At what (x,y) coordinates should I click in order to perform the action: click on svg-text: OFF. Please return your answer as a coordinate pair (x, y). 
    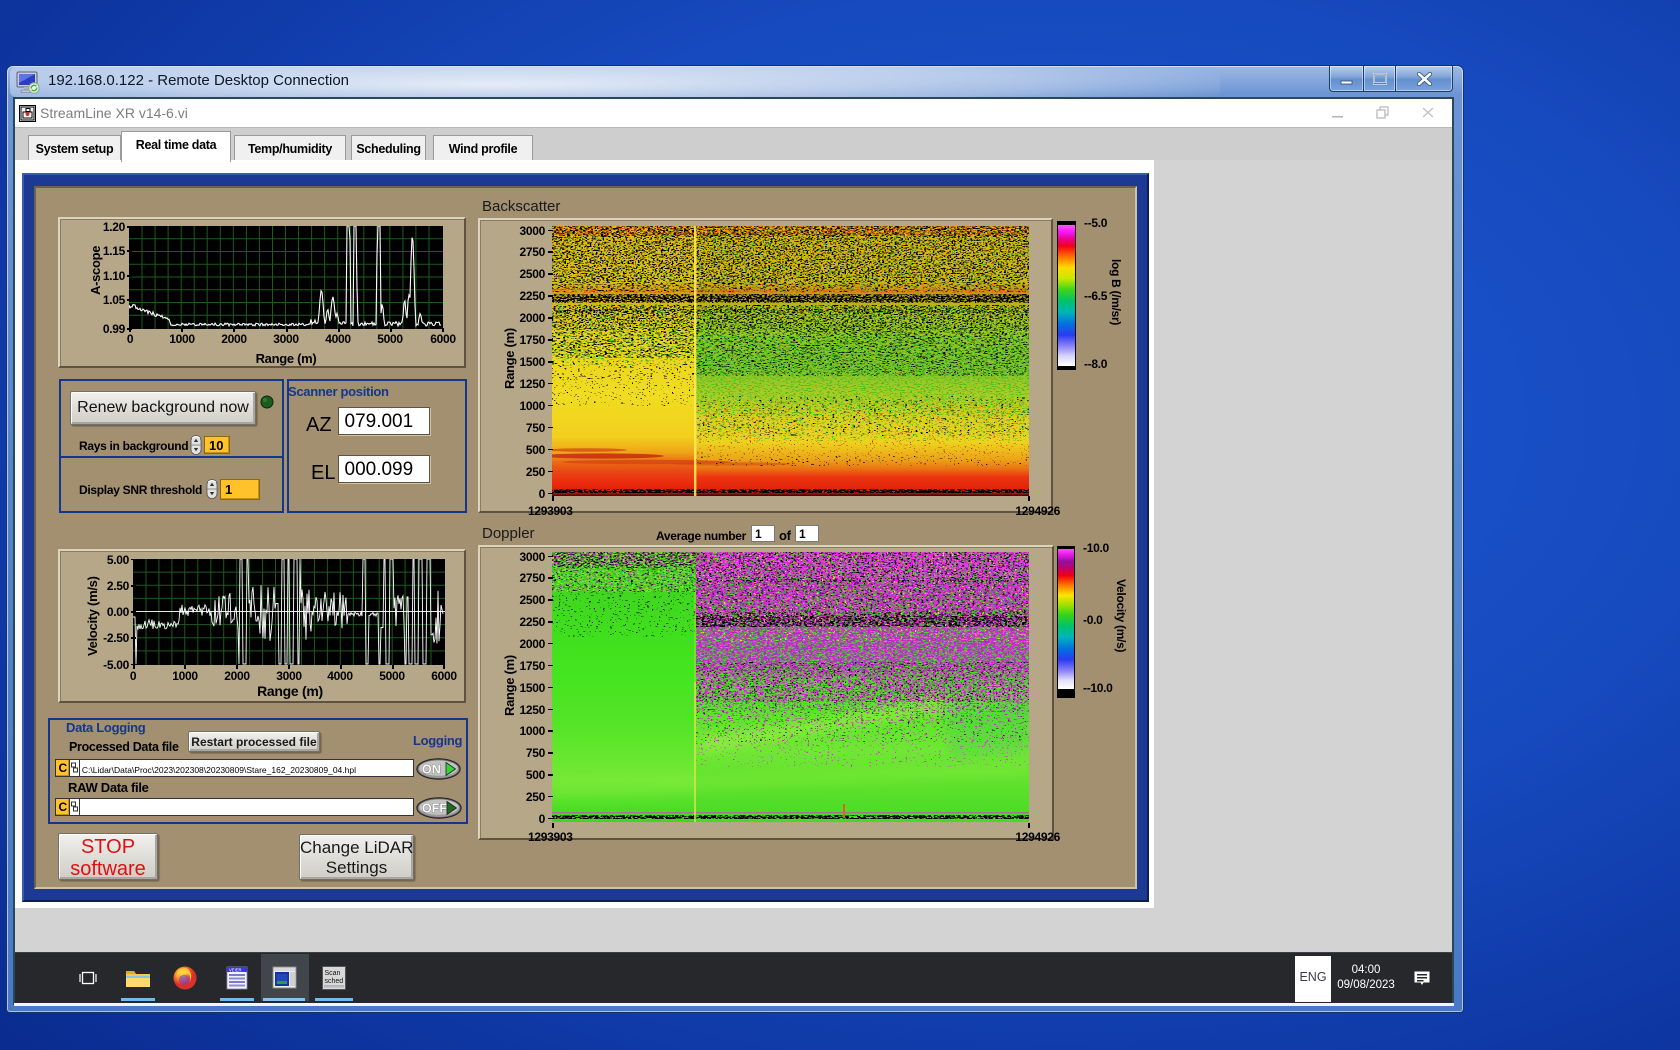
    Looking at the image, I should click on (434, 809).